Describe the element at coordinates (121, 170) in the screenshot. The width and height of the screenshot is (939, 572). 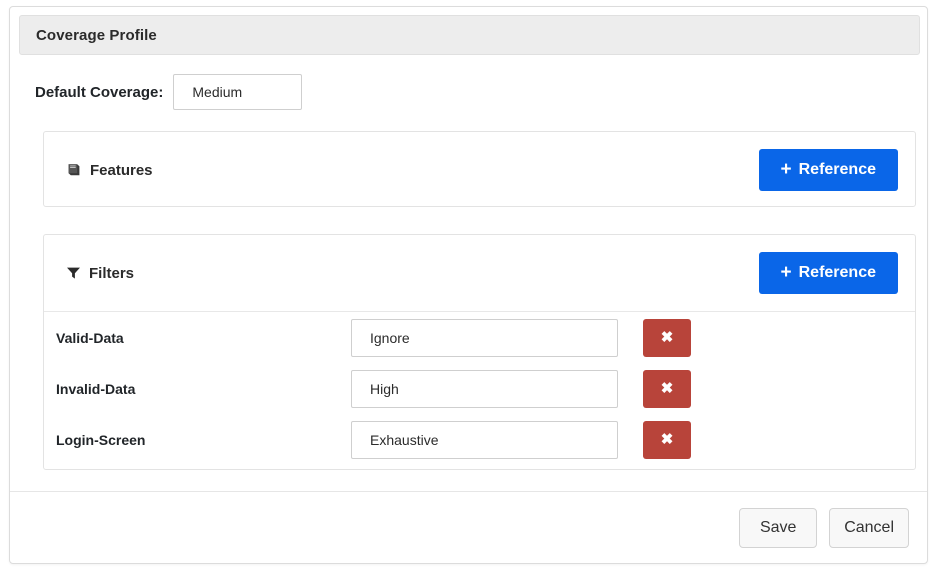
I see `features-panel-title-text: Features` at that location.